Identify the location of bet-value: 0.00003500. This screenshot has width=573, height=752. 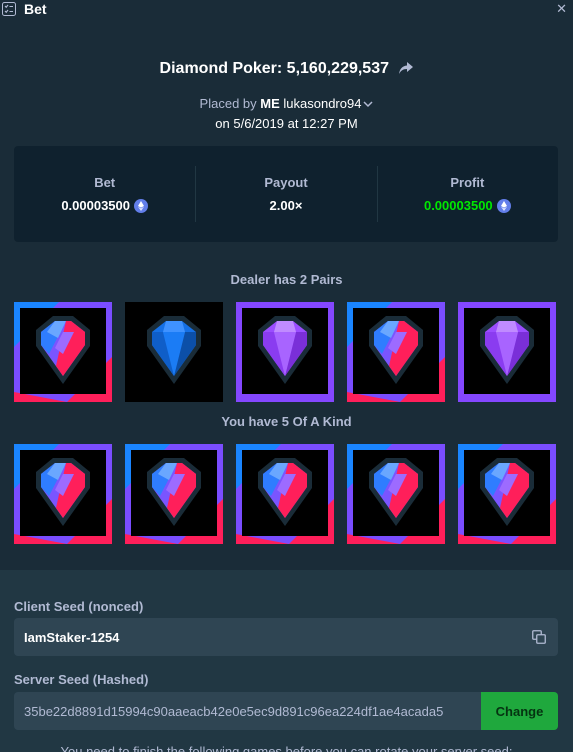
(95, 205).